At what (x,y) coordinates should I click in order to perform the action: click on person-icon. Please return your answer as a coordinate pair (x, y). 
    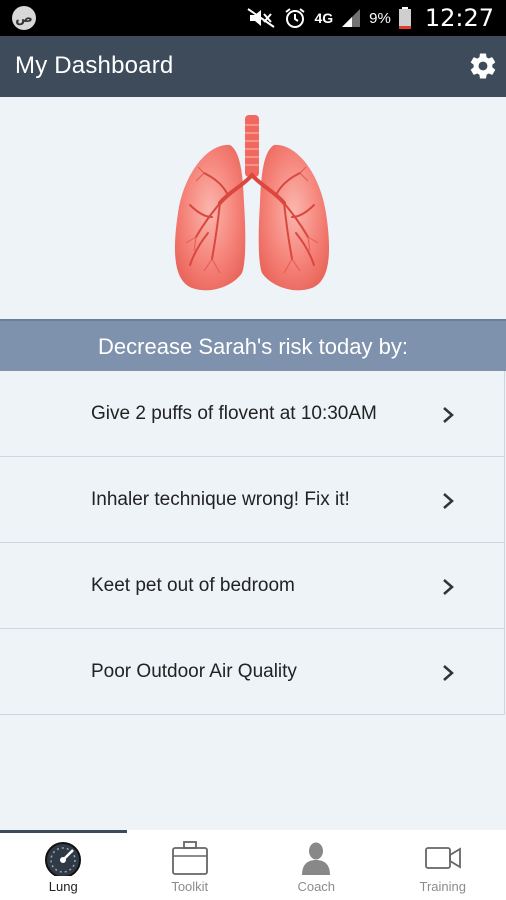
    Looking at the image, I should click on (316, 858).